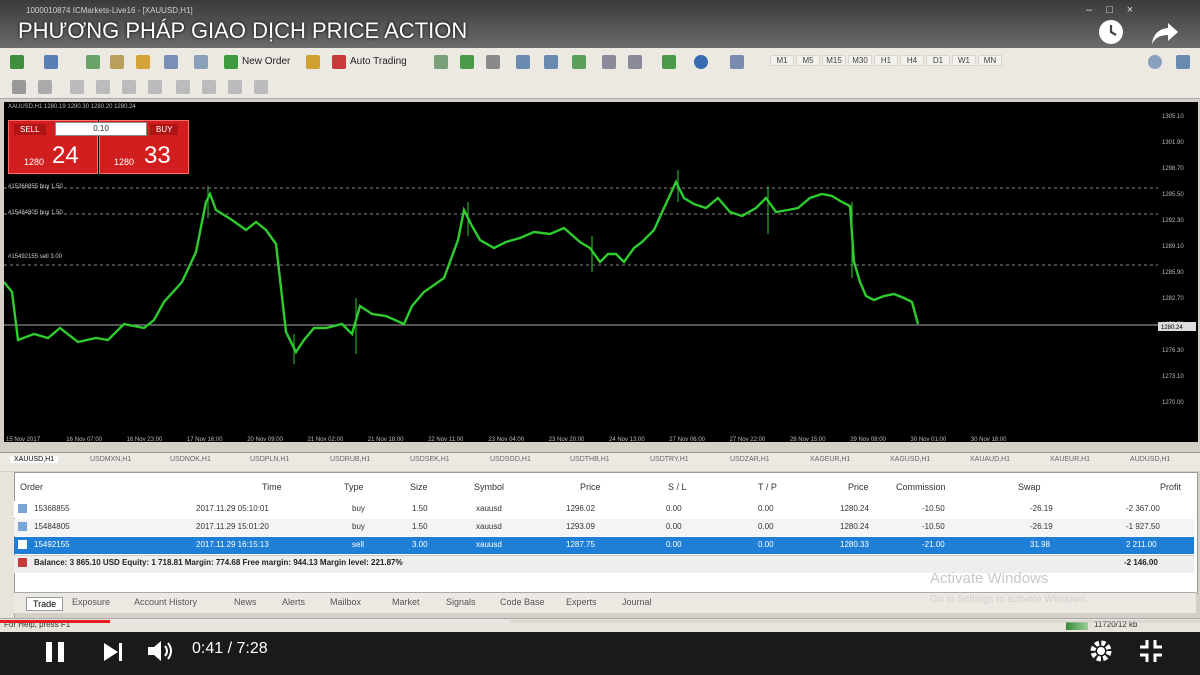 This screenshot has width=1200, height=675. I want to click on terminal-tab: Journal, so click(637, 602).